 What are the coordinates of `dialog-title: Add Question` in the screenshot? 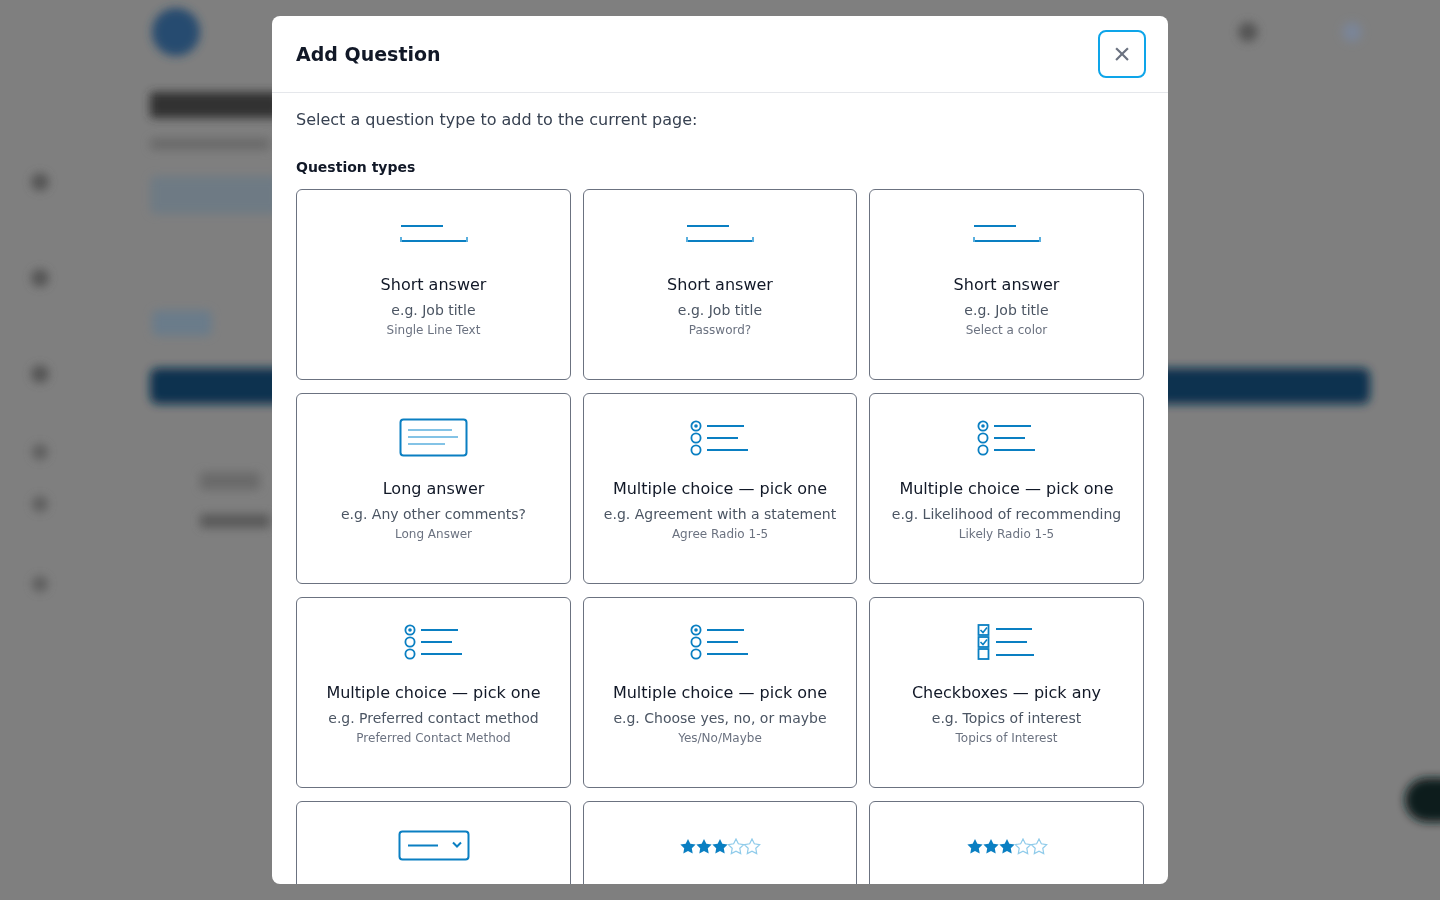 It's located at (368, 54).